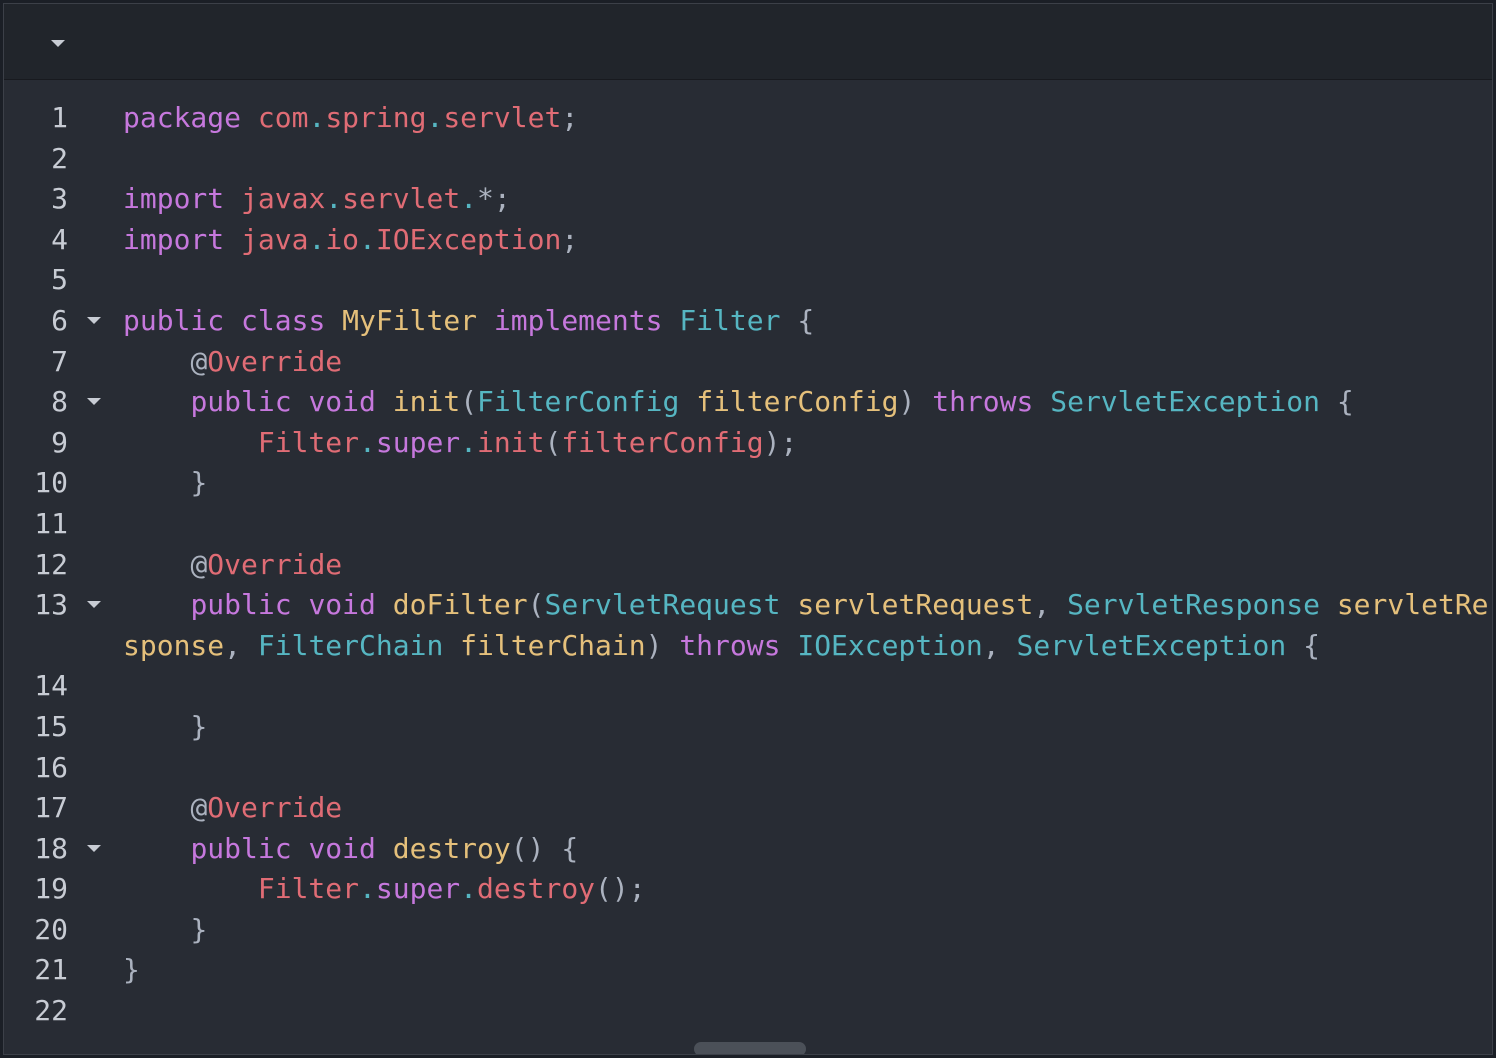 This screenshot has width=1496, height=1058. I want to click on code-line: 22, so click(748, 1011).